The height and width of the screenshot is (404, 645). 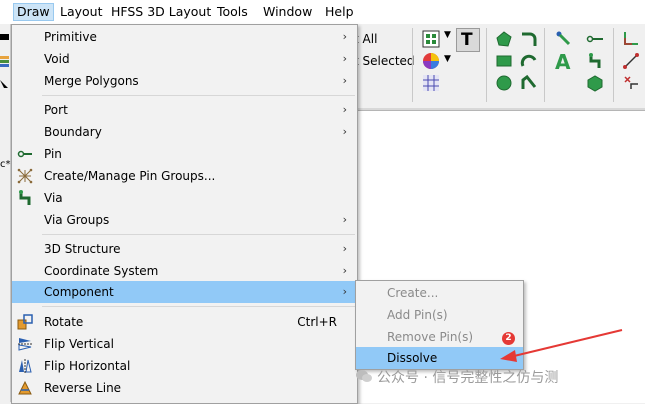 What do you see at coordinates (508, 338) in the screenshot?
I see `step-badge: 2` at bounding box center [508, 338].